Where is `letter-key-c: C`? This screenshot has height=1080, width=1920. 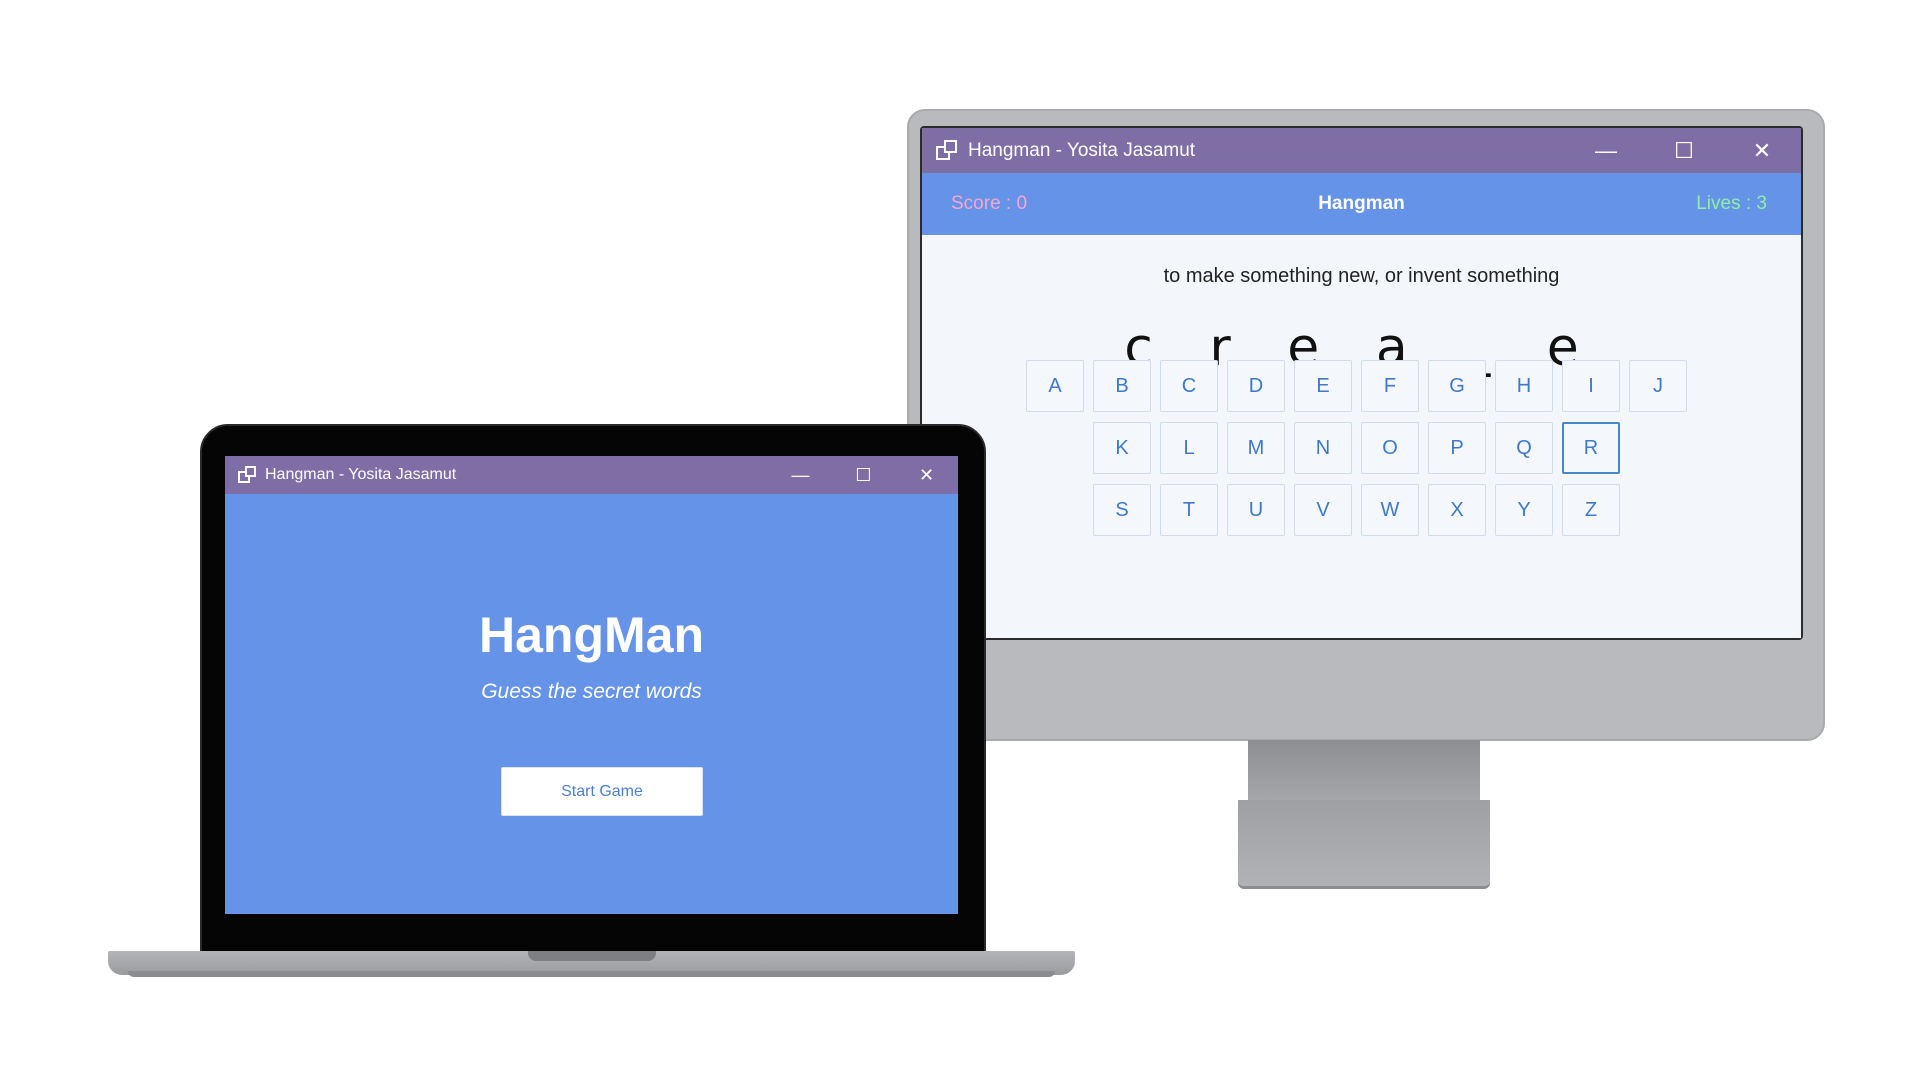
letter-key-c: C is located at coordinates (1189, 386).